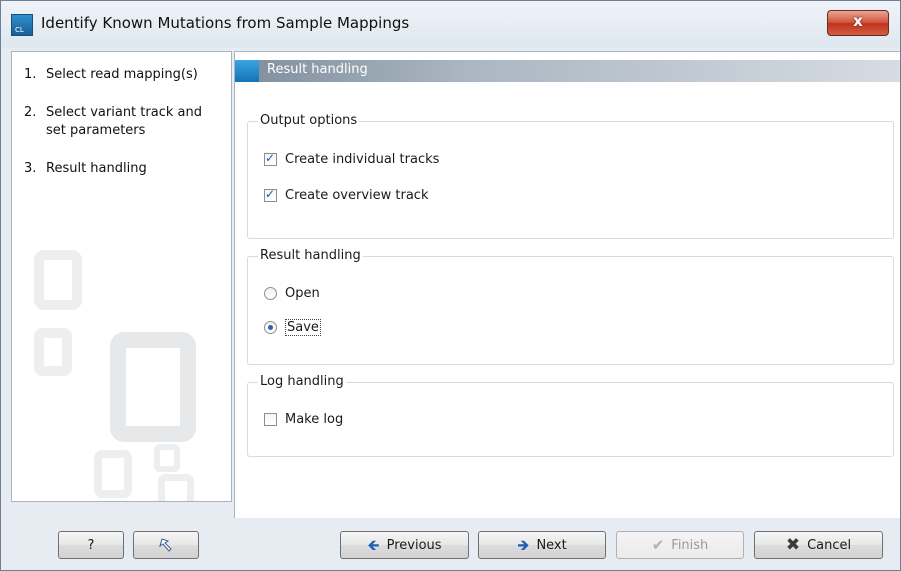  Describe the element at coordinates (314, 419) in the screenshot. I see `make-log-label: Make log` at that location.